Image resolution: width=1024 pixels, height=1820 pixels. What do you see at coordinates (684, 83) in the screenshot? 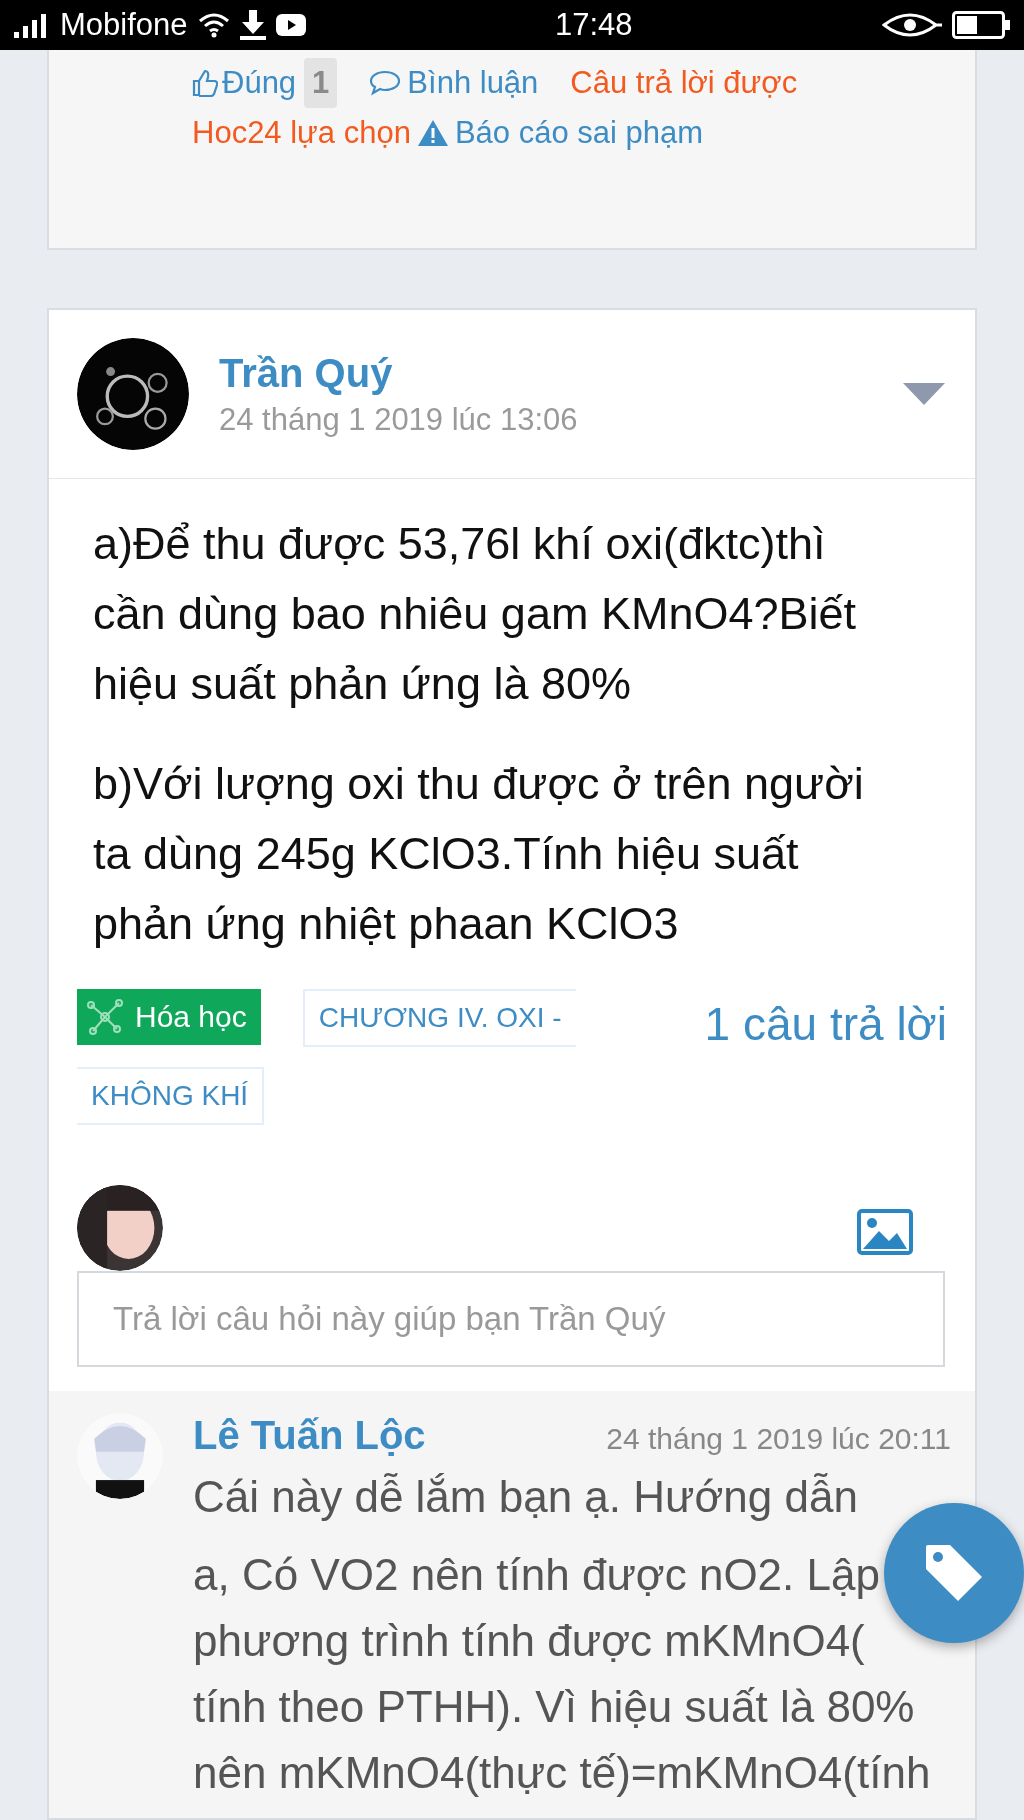
I see `chosen-answer-label: Câu trả lời được` at bounding box center [684, 83].